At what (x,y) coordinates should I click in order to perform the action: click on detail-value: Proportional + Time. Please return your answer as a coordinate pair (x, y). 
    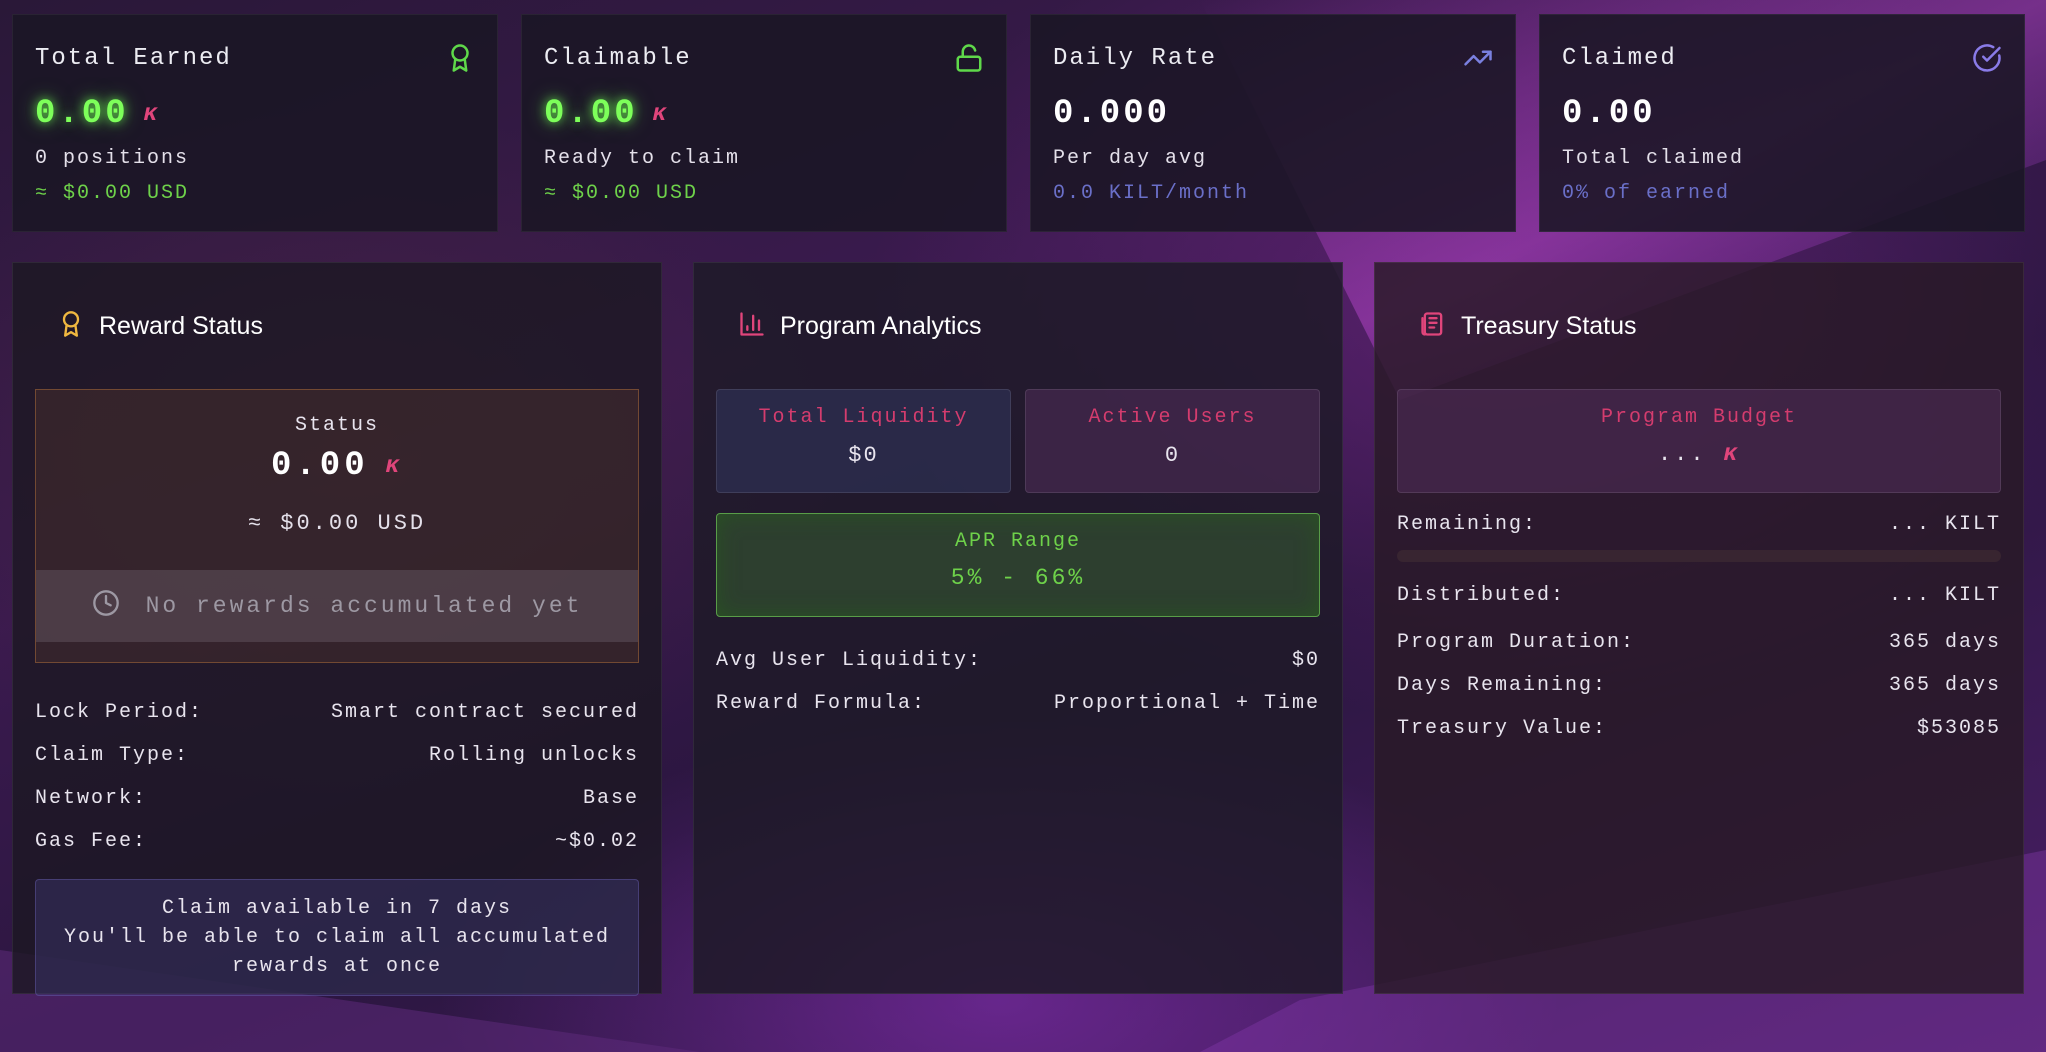
    Looking at the image, I should click on (1186, 703).